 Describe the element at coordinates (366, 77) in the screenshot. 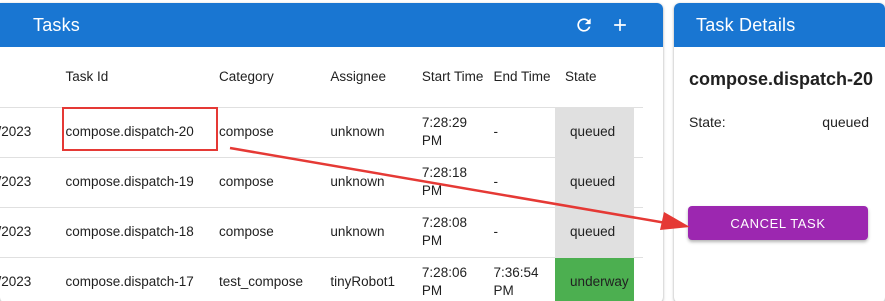

I see `column-header-assignee: Assignee` at that location.